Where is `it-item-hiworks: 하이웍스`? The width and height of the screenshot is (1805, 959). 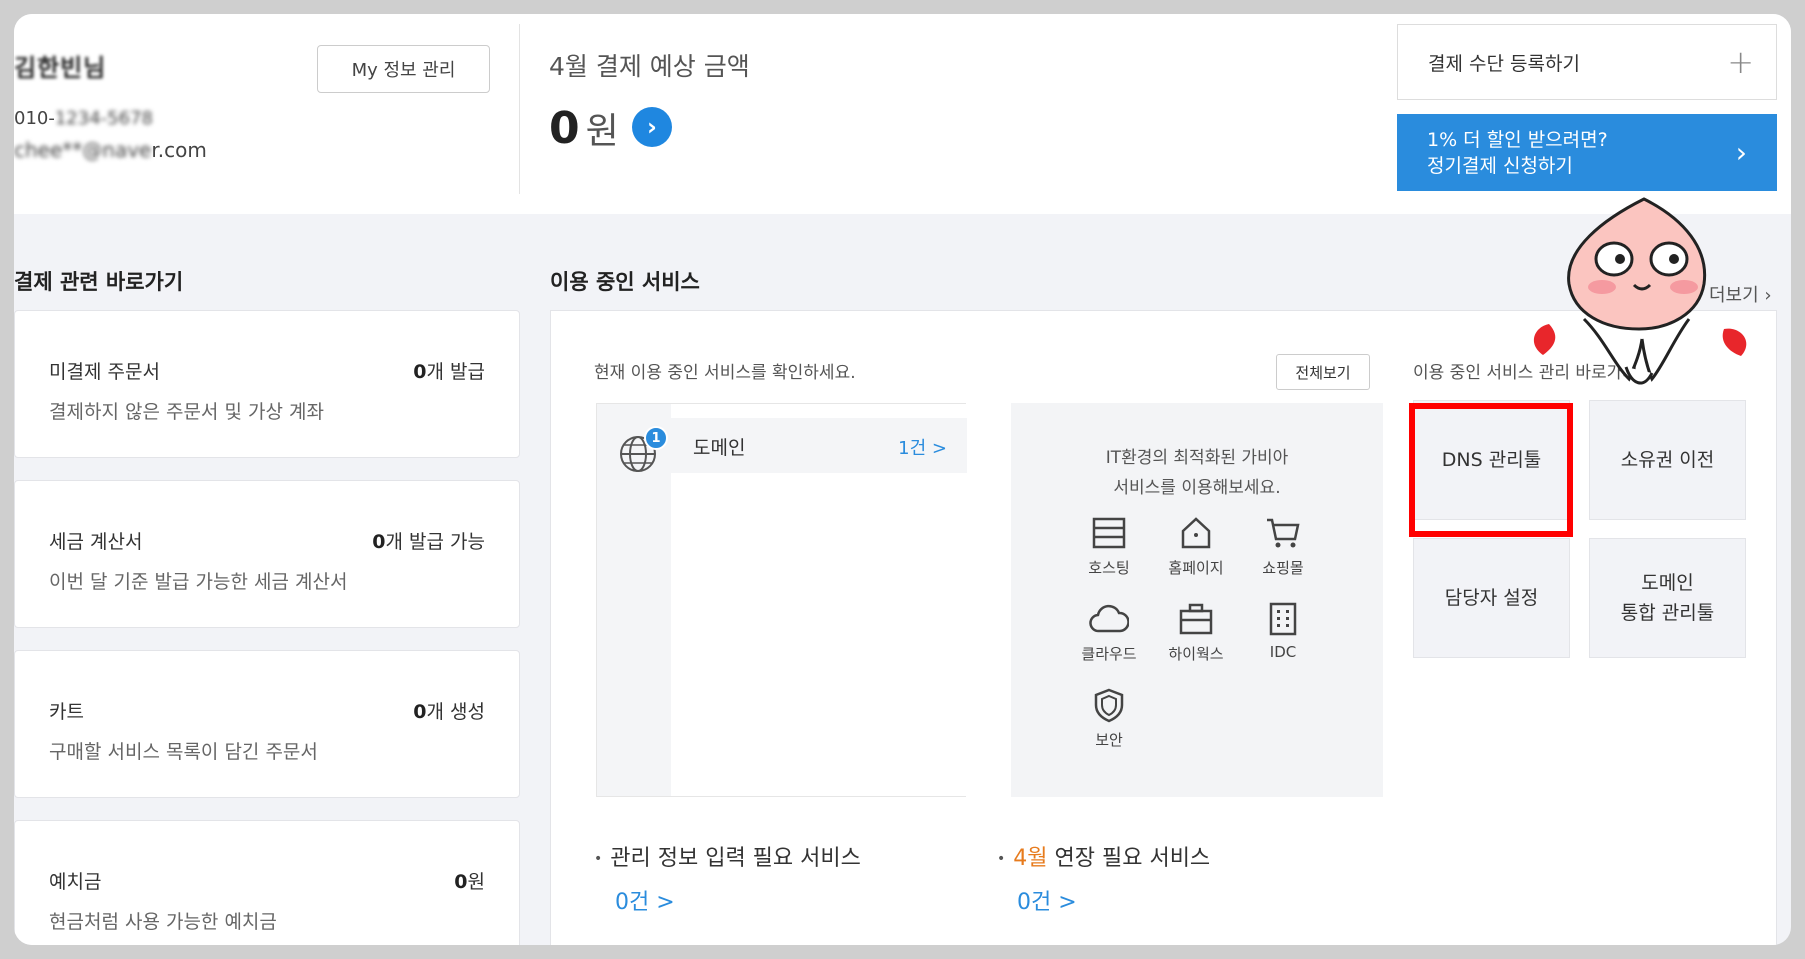 it-item-hiworks: 하이웍스 is located at coordinates (1196, 632).